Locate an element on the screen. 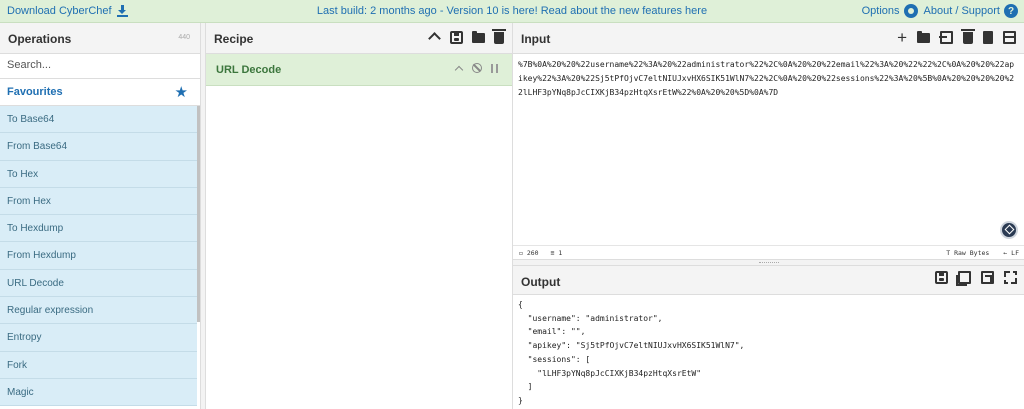 This screenshot has width=1024, height=409. operation-entropy: Entropy is located at coordinates (98, 338).